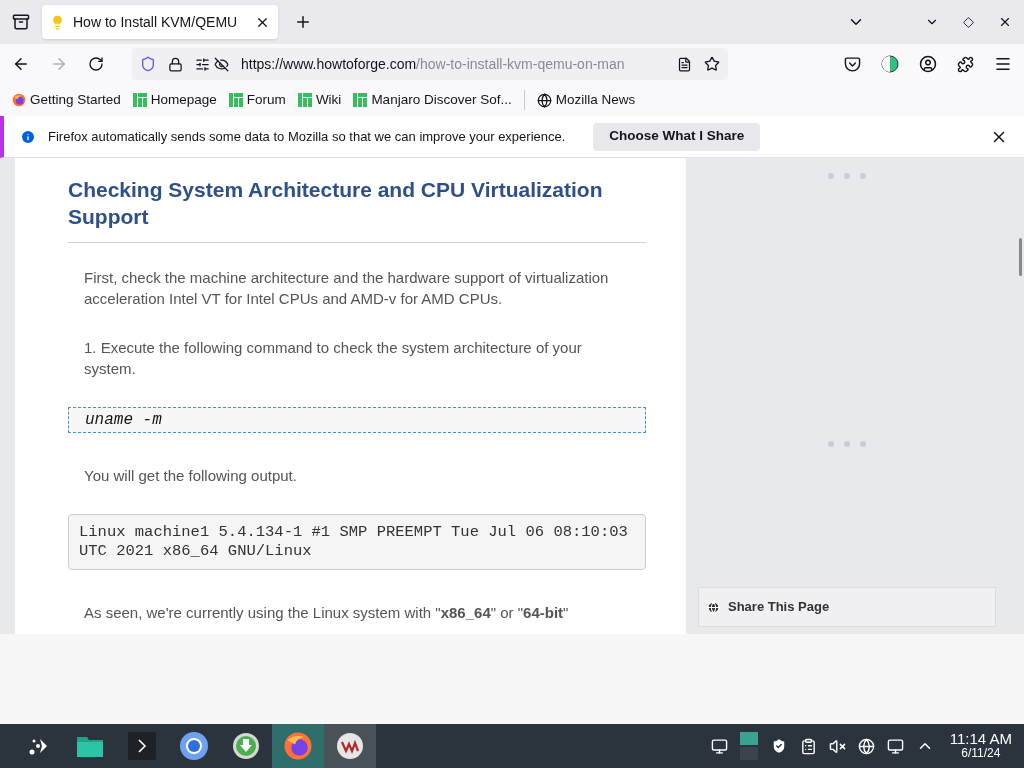  What do you see at coordinates (808, 746) in the screenshot?
I see `clipboard-icon` at bounding box center [808, 746].